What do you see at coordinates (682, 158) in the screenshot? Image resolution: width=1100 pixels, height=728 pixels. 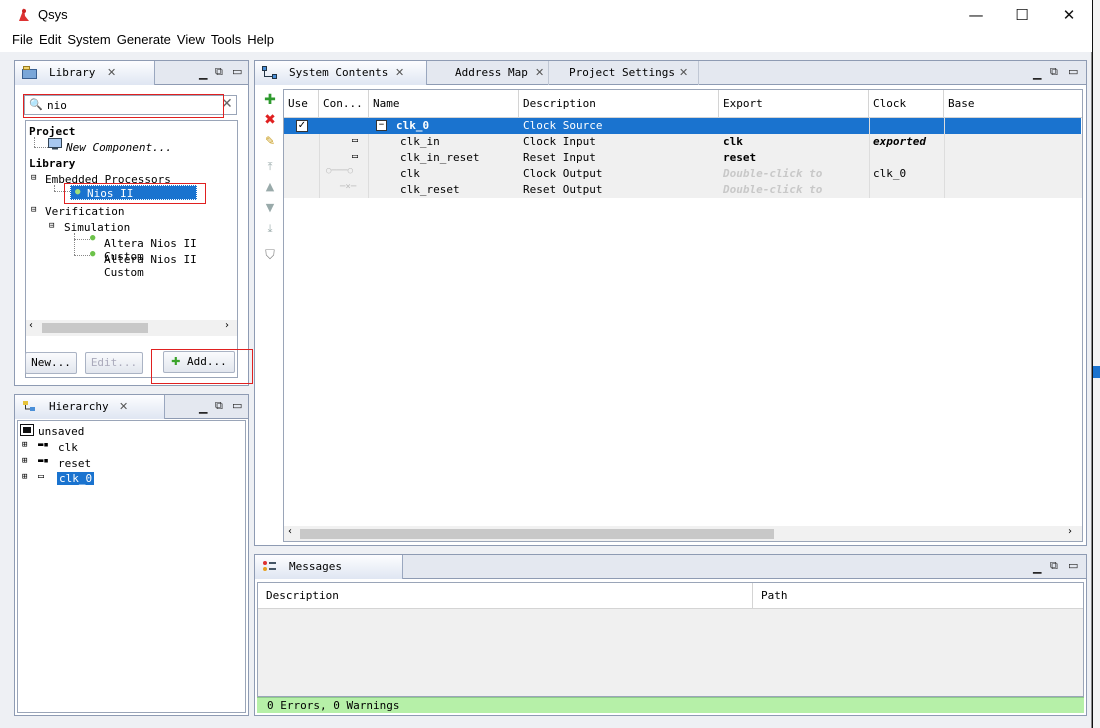 I see `table-row-clk-in-reset: ▭ clk_in_reset Reset Input reset` at bounding box center [682, 158].